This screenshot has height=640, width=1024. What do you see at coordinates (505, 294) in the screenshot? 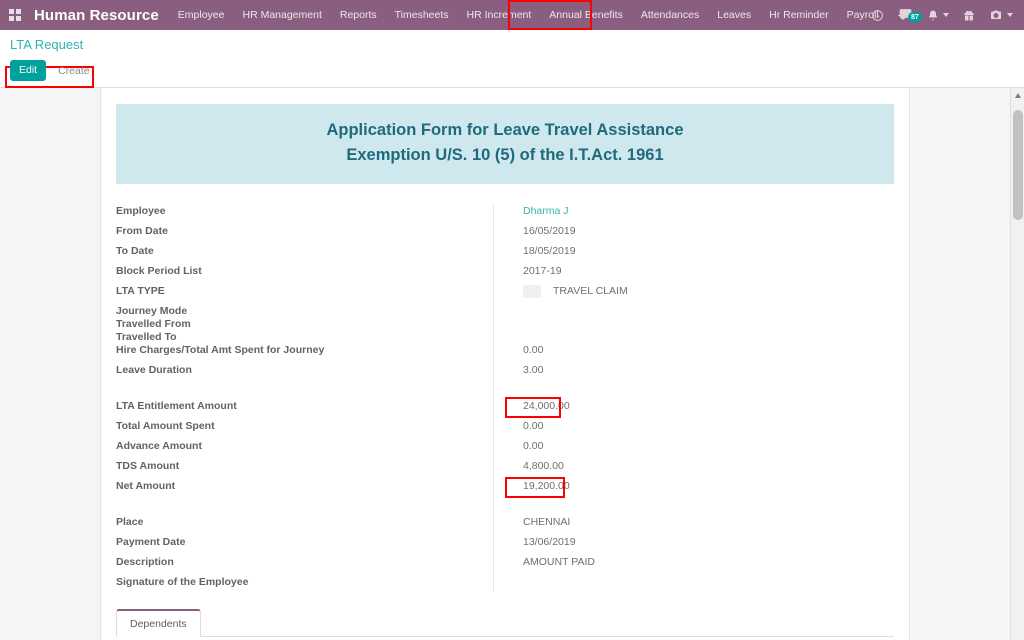
I see `form-row: LTA TYPE TRAVEL CLAIM` at bounding box center [505, 294].